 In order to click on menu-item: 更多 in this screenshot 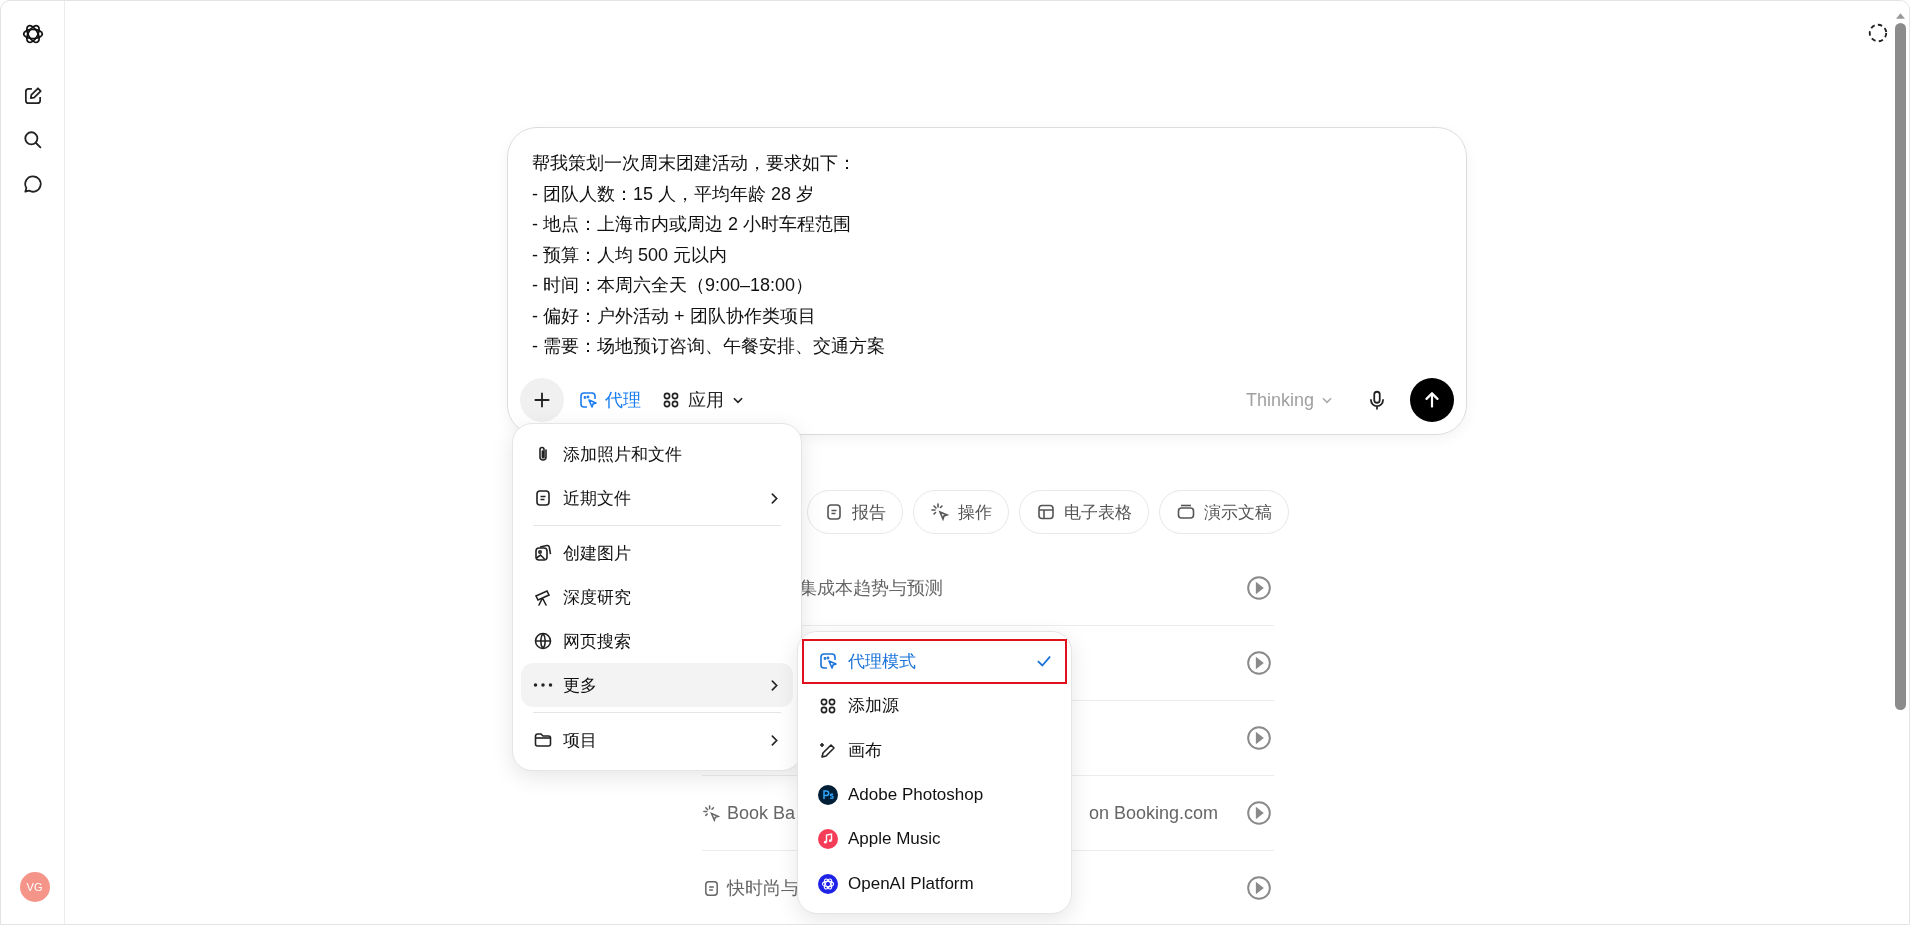, I will do `click(657, 685)`.